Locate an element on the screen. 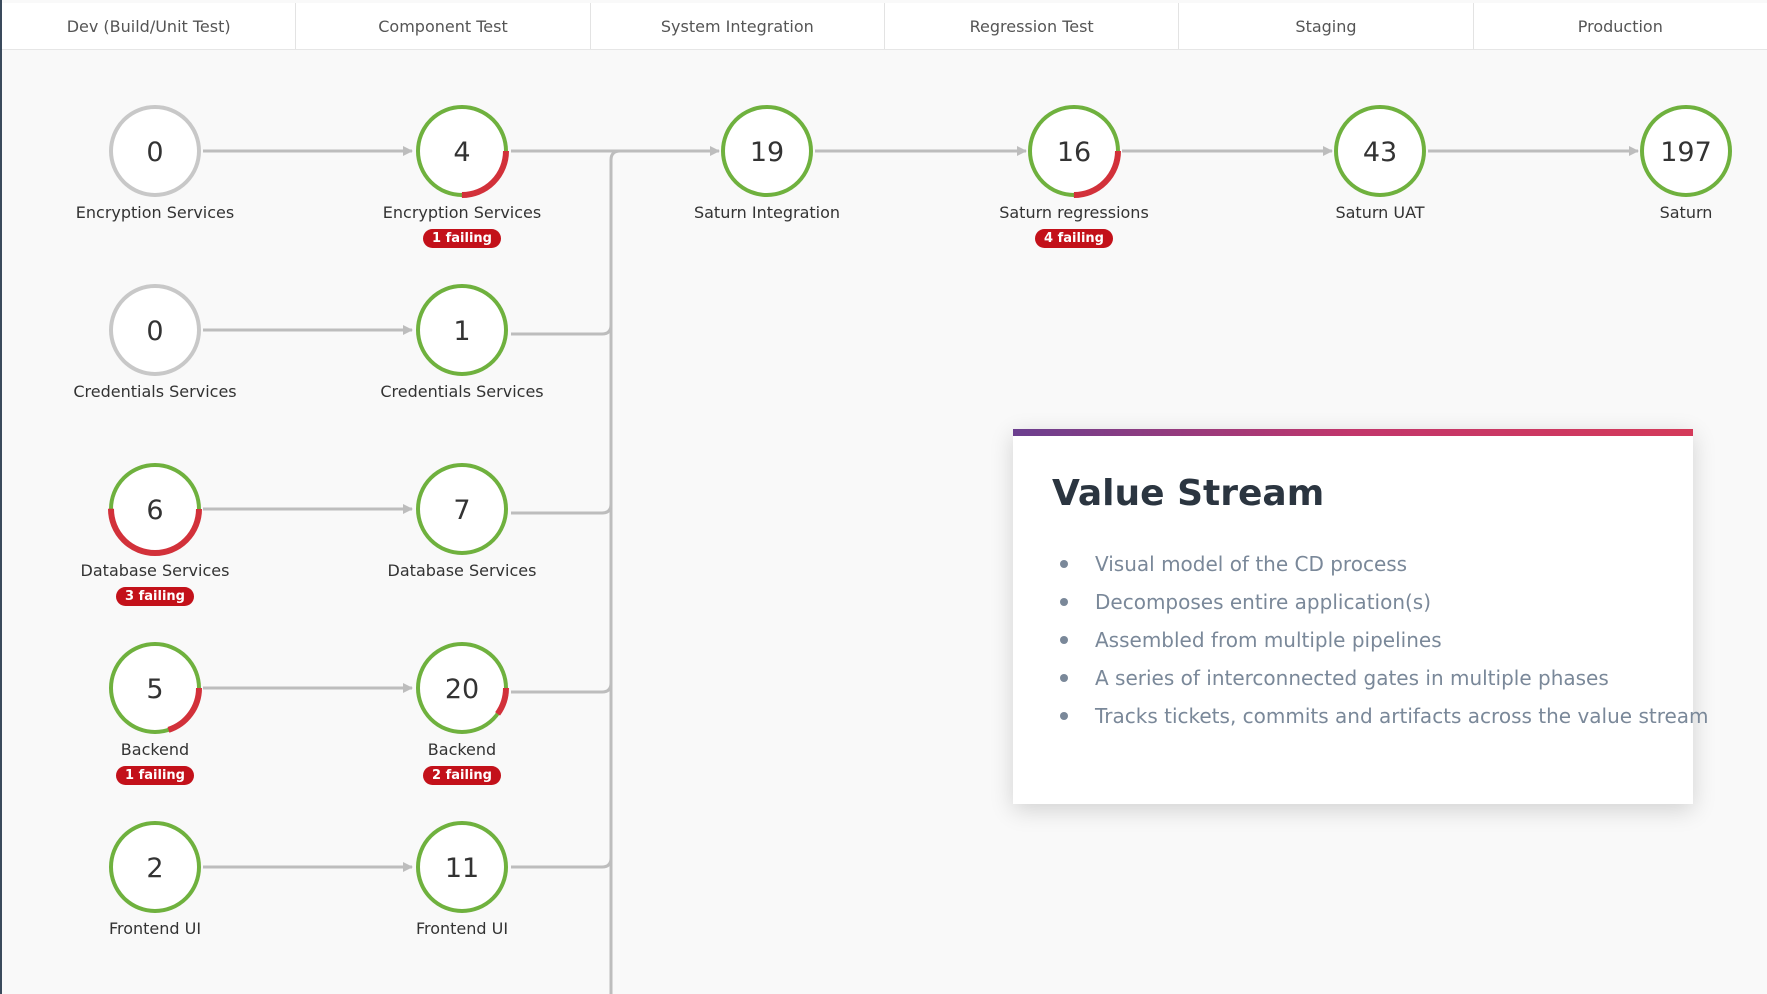 The image size is (1767, 994). node-label: Saturn UAT is located at coordinates (1380, 212).